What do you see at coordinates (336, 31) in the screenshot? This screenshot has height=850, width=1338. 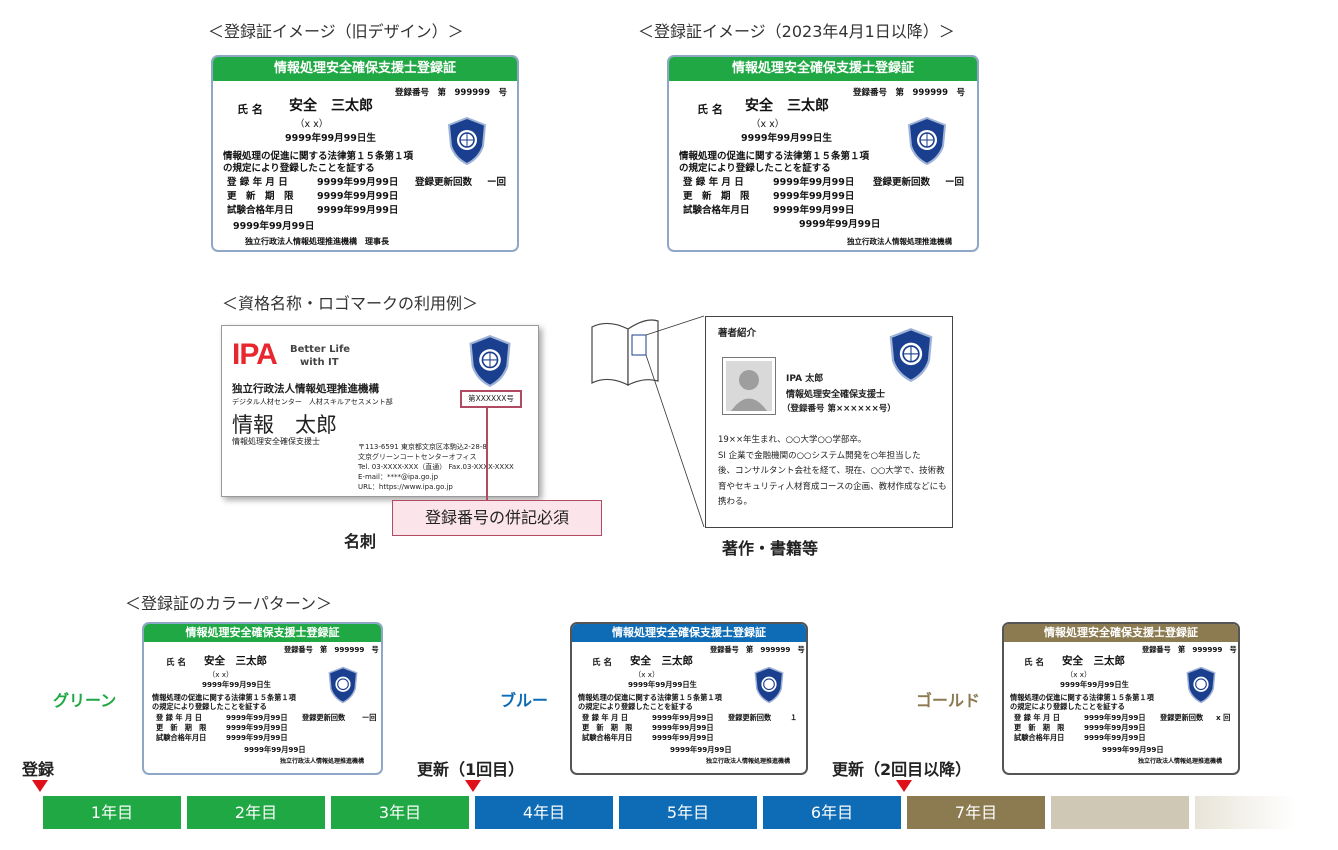 I see `title-old-design: ＜登録証イメージ（旧デザイン）＞` at bounding box center [336, 31].